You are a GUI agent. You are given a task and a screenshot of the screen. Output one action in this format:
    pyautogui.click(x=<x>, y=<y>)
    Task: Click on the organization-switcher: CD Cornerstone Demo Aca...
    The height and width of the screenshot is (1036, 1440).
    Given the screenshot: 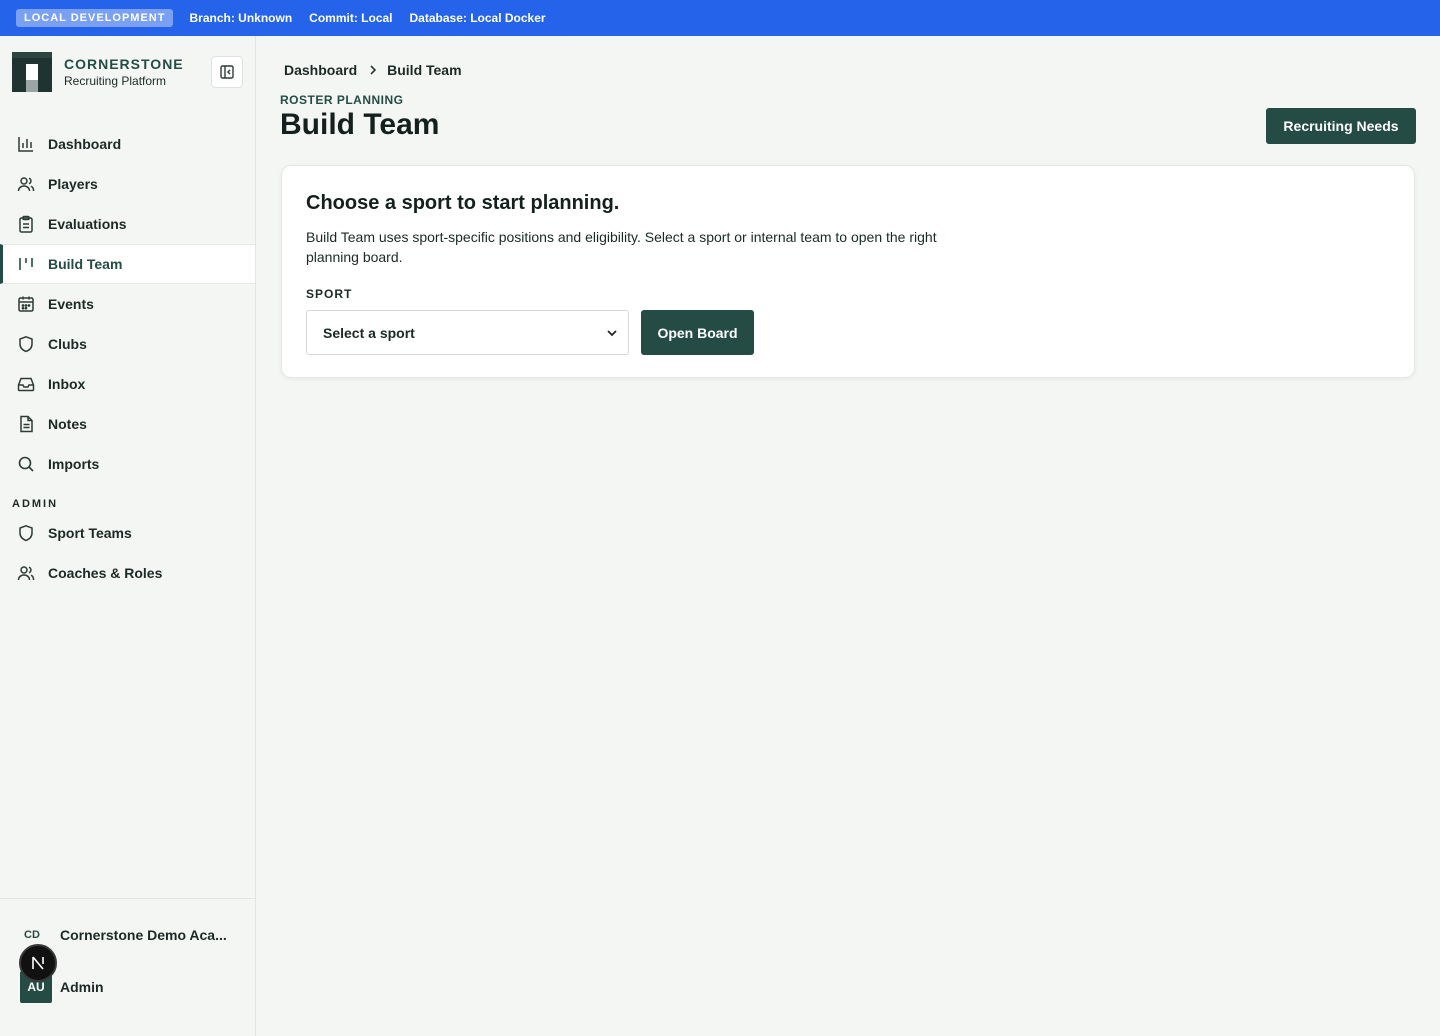 What is the action you would take?
    pyautogui.click(x=125, y=935)
    